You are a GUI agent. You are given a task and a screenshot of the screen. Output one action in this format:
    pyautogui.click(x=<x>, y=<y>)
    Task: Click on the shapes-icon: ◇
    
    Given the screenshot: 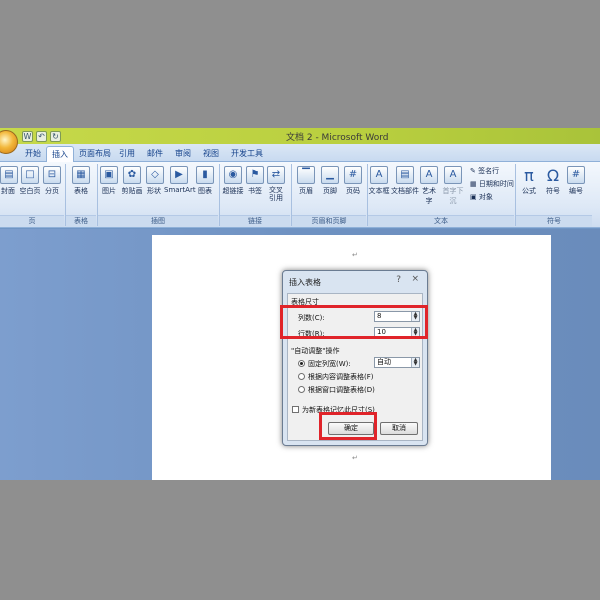 What is the action you would take?
    pyautogui.click(x=155, y=175)
    